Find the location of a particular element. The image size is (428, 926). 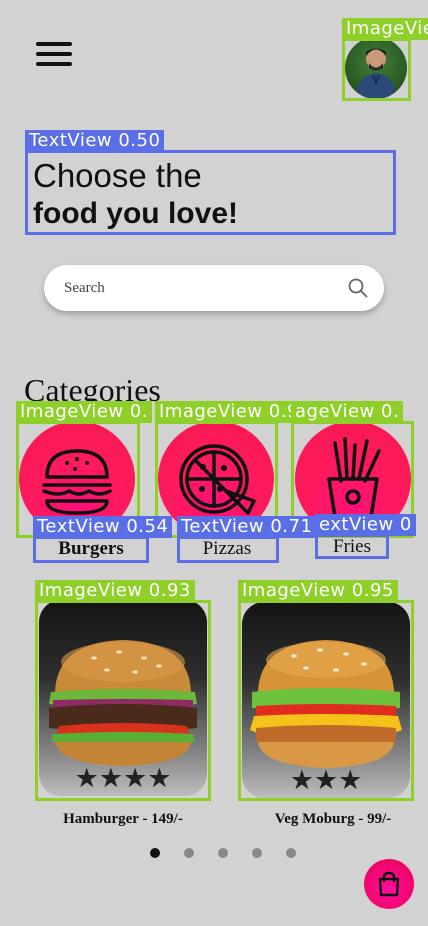

detection-label: ageView 0. is located at coordinates (347, 412).